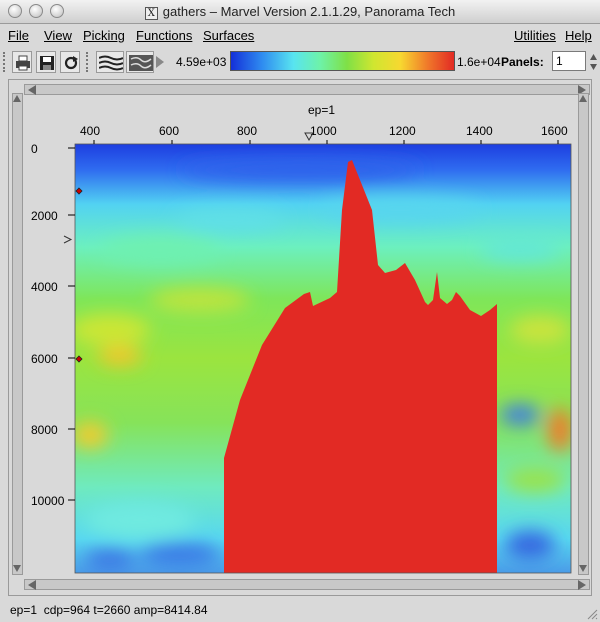 Image resolution: width=600 pixels, height=622 pixels. I want to click on x-ticks, so click(326, 142).